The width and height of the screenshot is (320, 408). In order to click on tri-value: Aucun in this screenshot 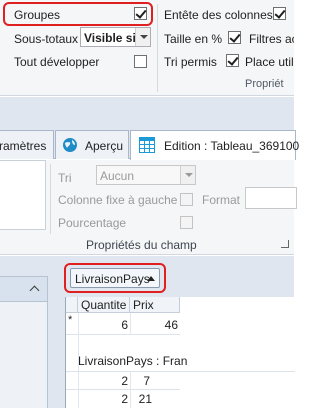, I will do `click(117, 176)`.